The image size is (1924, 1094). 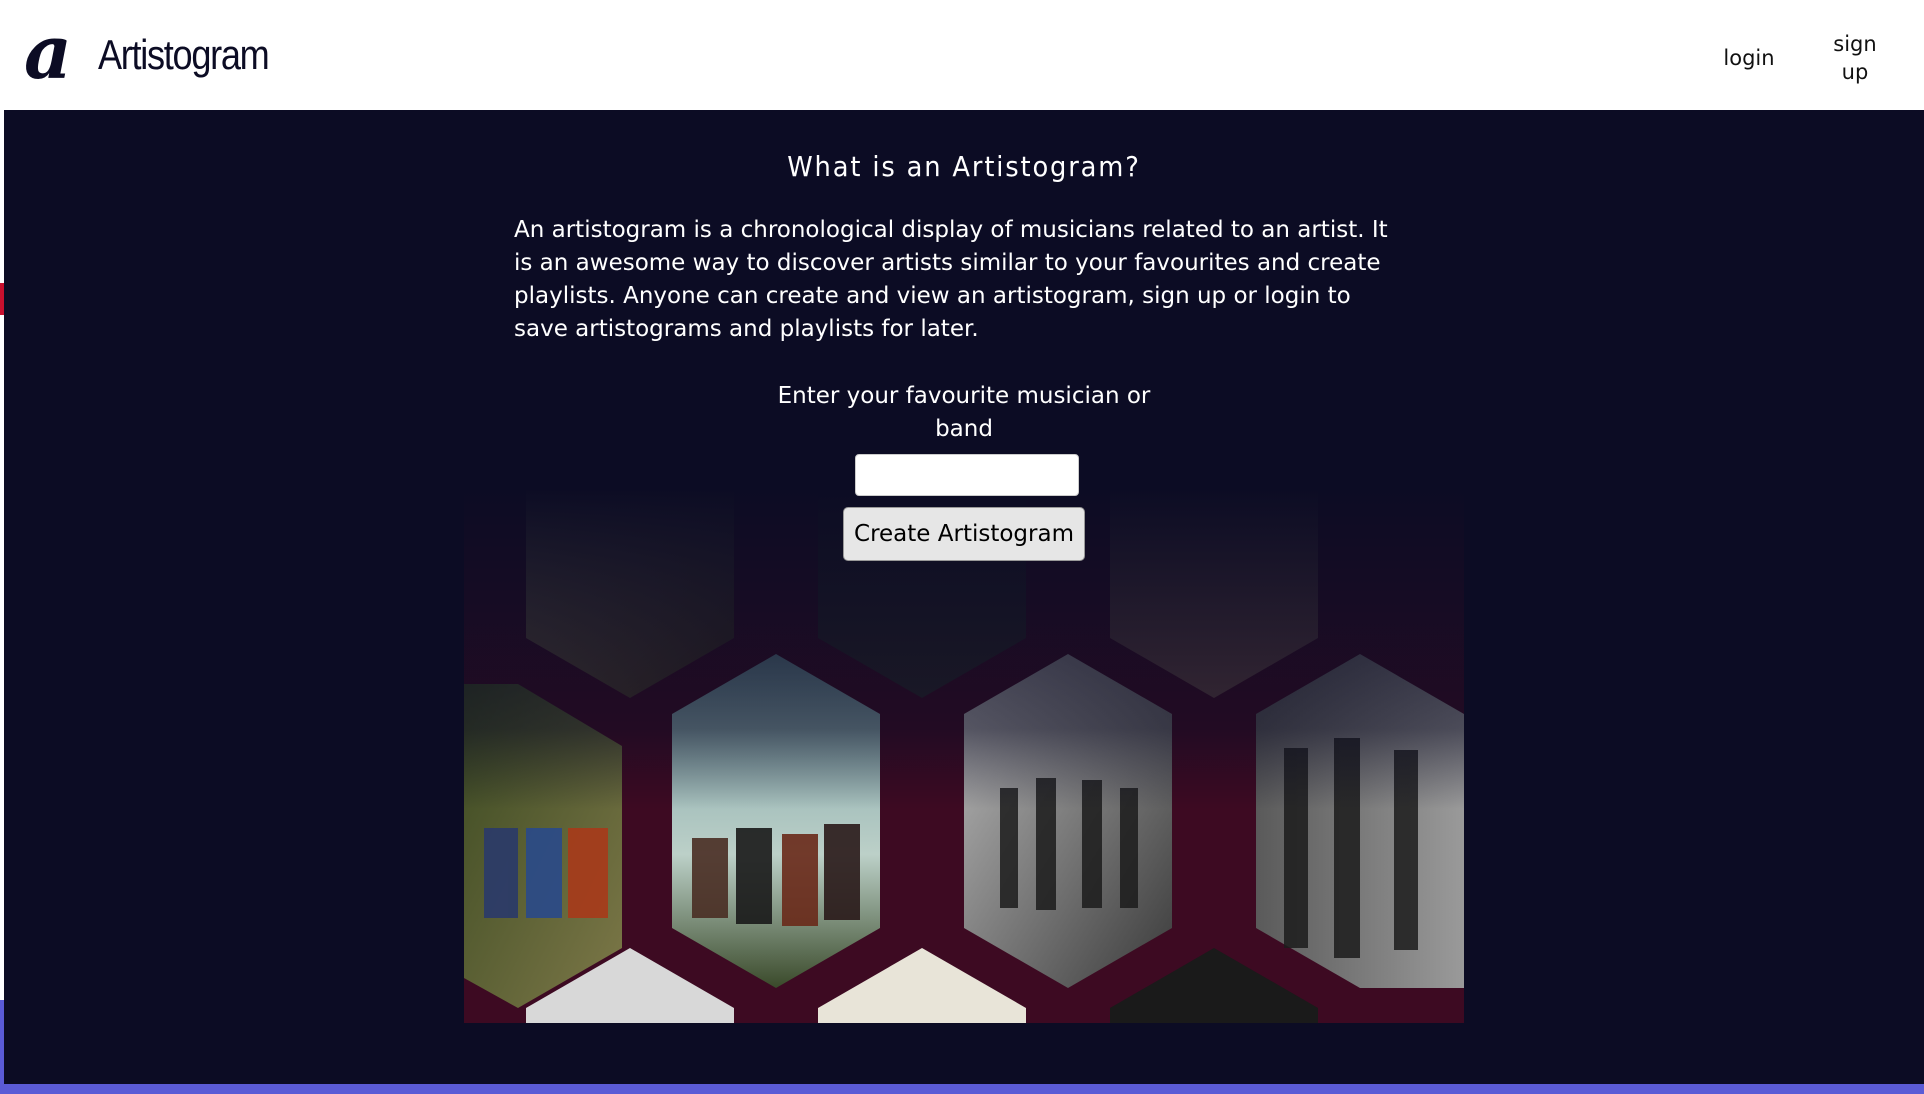 I want to click on svg-text: a, so click(x=48, y=55).